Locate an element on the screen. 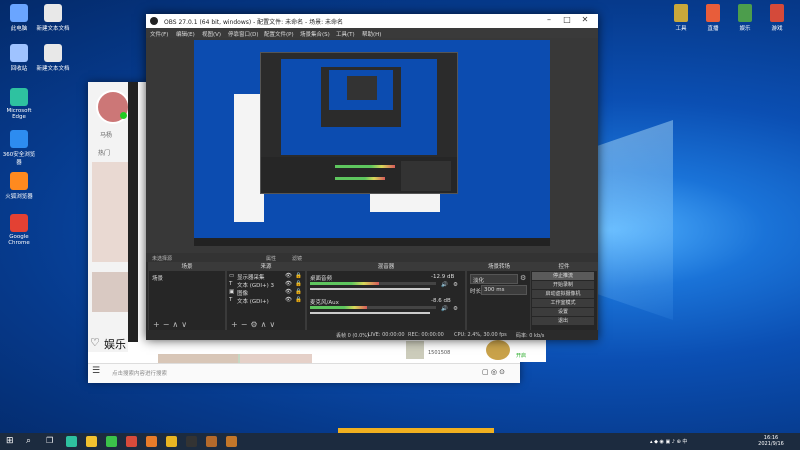 The width and height of the screenshot is (800, 450). menu-item: 编辑(E) is located at coordinates (185, 34).